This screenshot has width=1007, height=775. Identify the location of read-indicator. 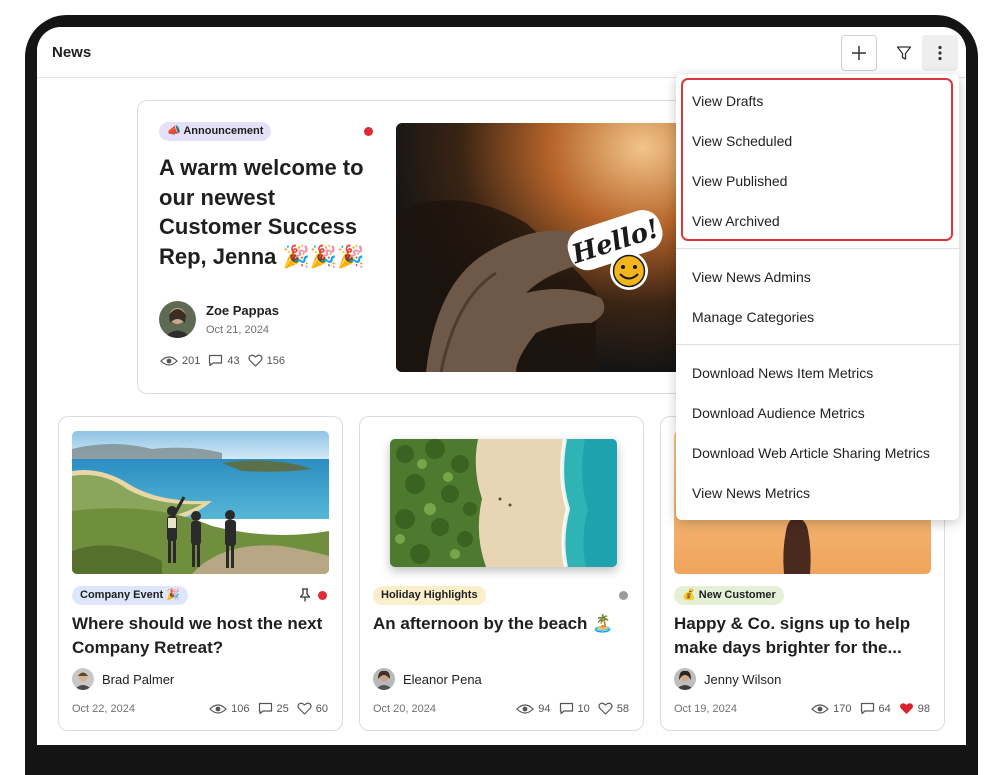
(623, 595).